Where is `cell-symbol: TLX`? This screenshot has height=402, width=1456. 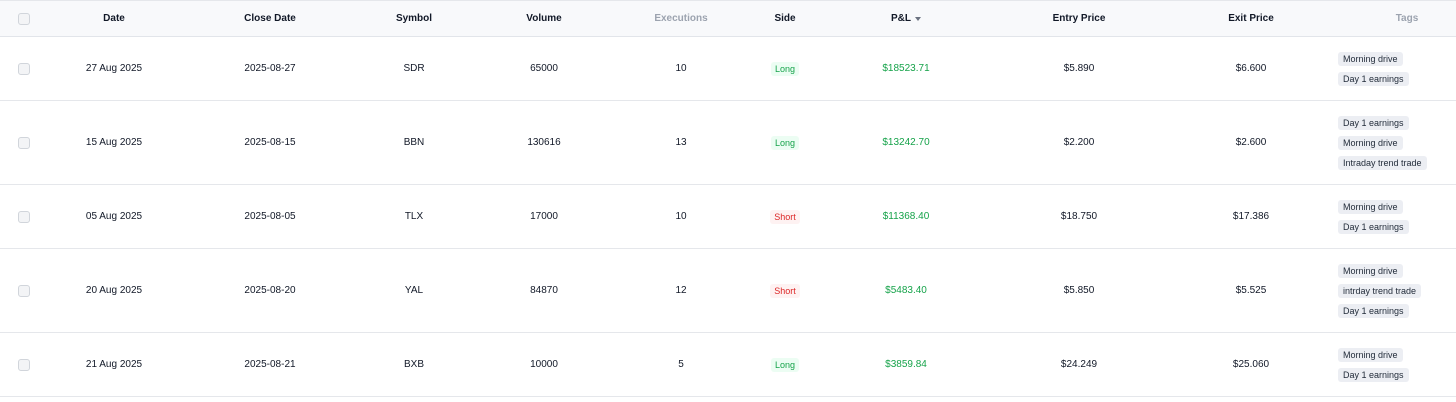
cell-symbol: TLX is located at coordinates (414, 216).